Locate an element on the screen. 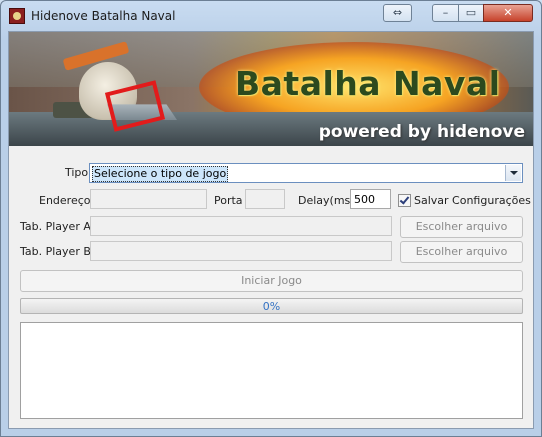 The image size is (542, 437). progress-bar: 0% is located at coordinates (271, 306).